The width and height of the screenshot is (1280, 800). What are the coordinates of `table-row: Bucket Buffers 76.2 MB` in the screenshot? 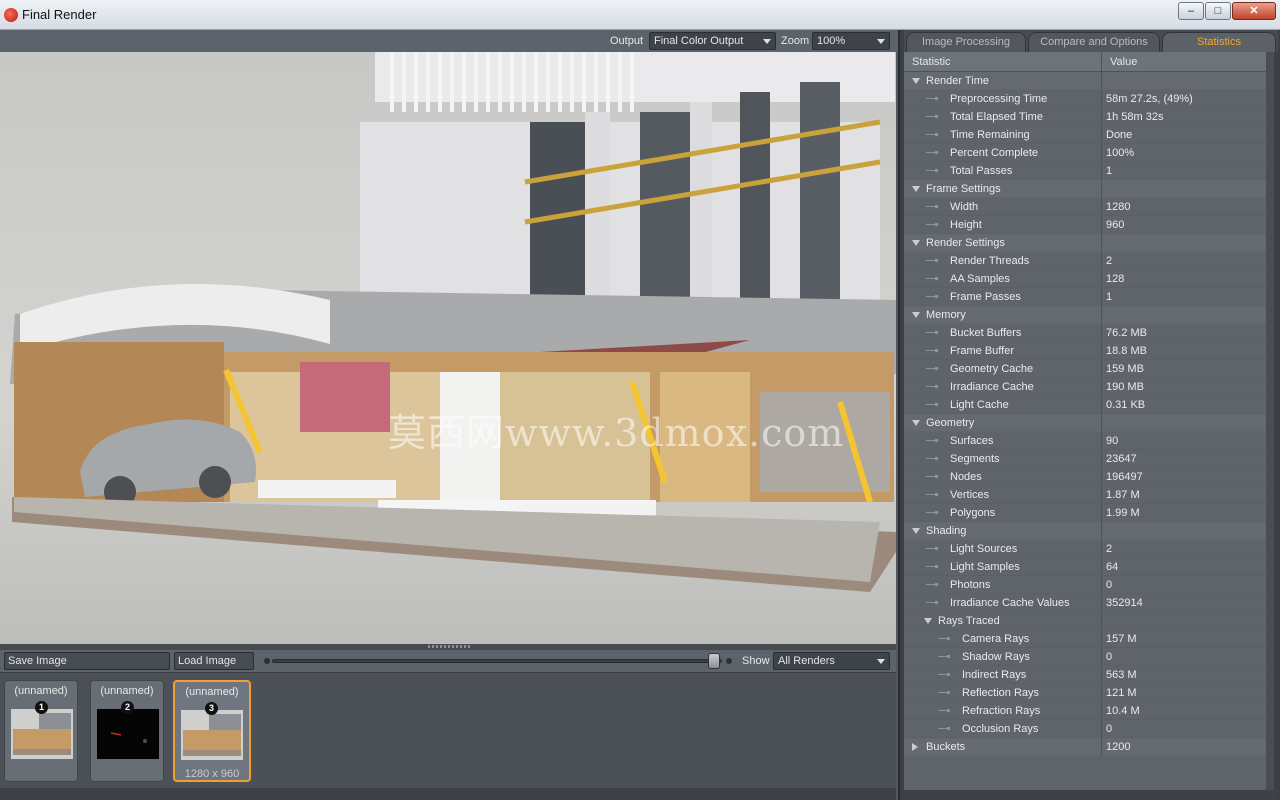 It's located at (1085, 333).